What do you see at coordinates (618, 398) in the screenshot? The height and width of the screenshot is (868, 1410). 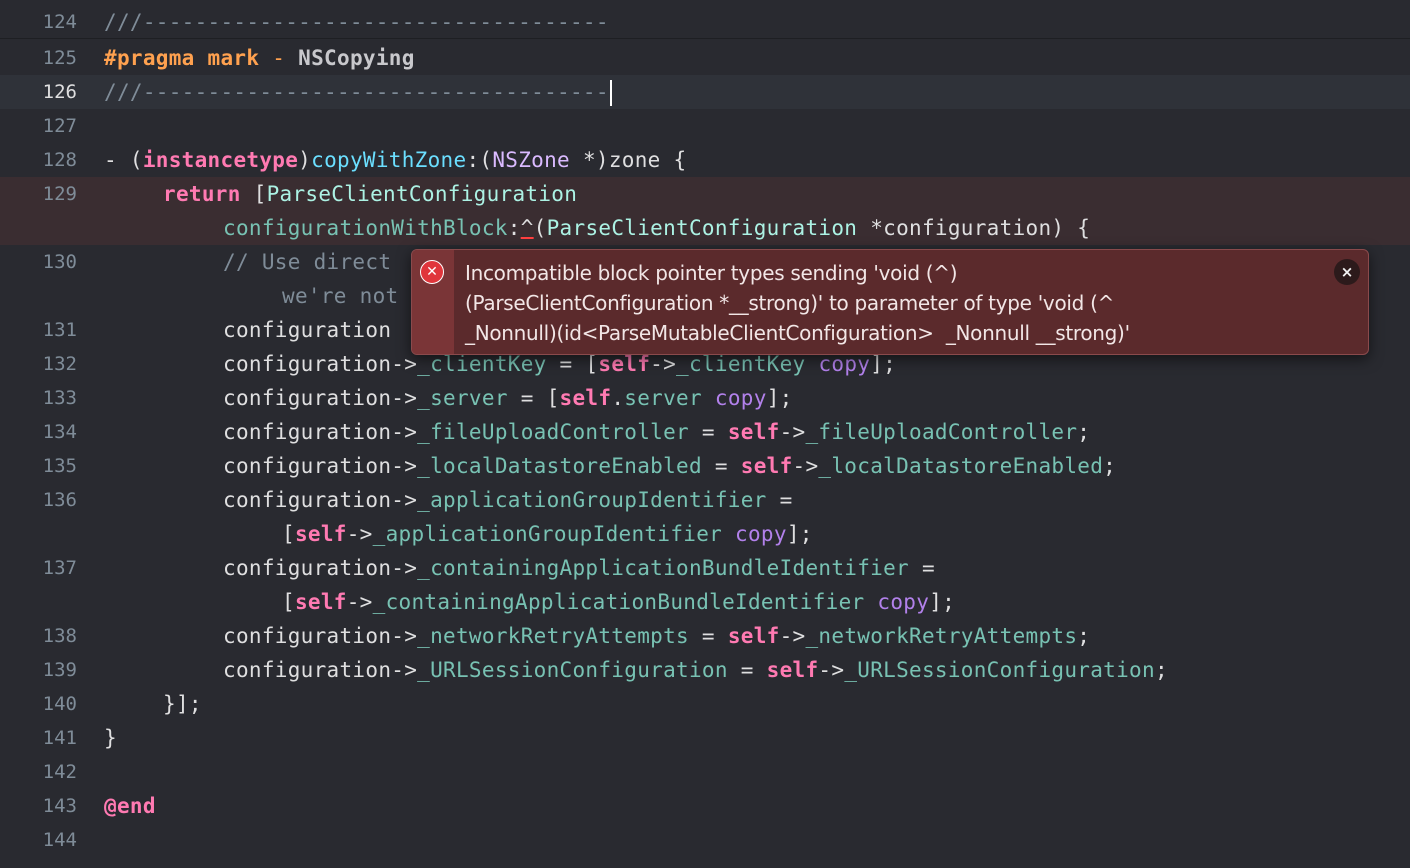 I see `token: .` at bounding box center [618, 398].